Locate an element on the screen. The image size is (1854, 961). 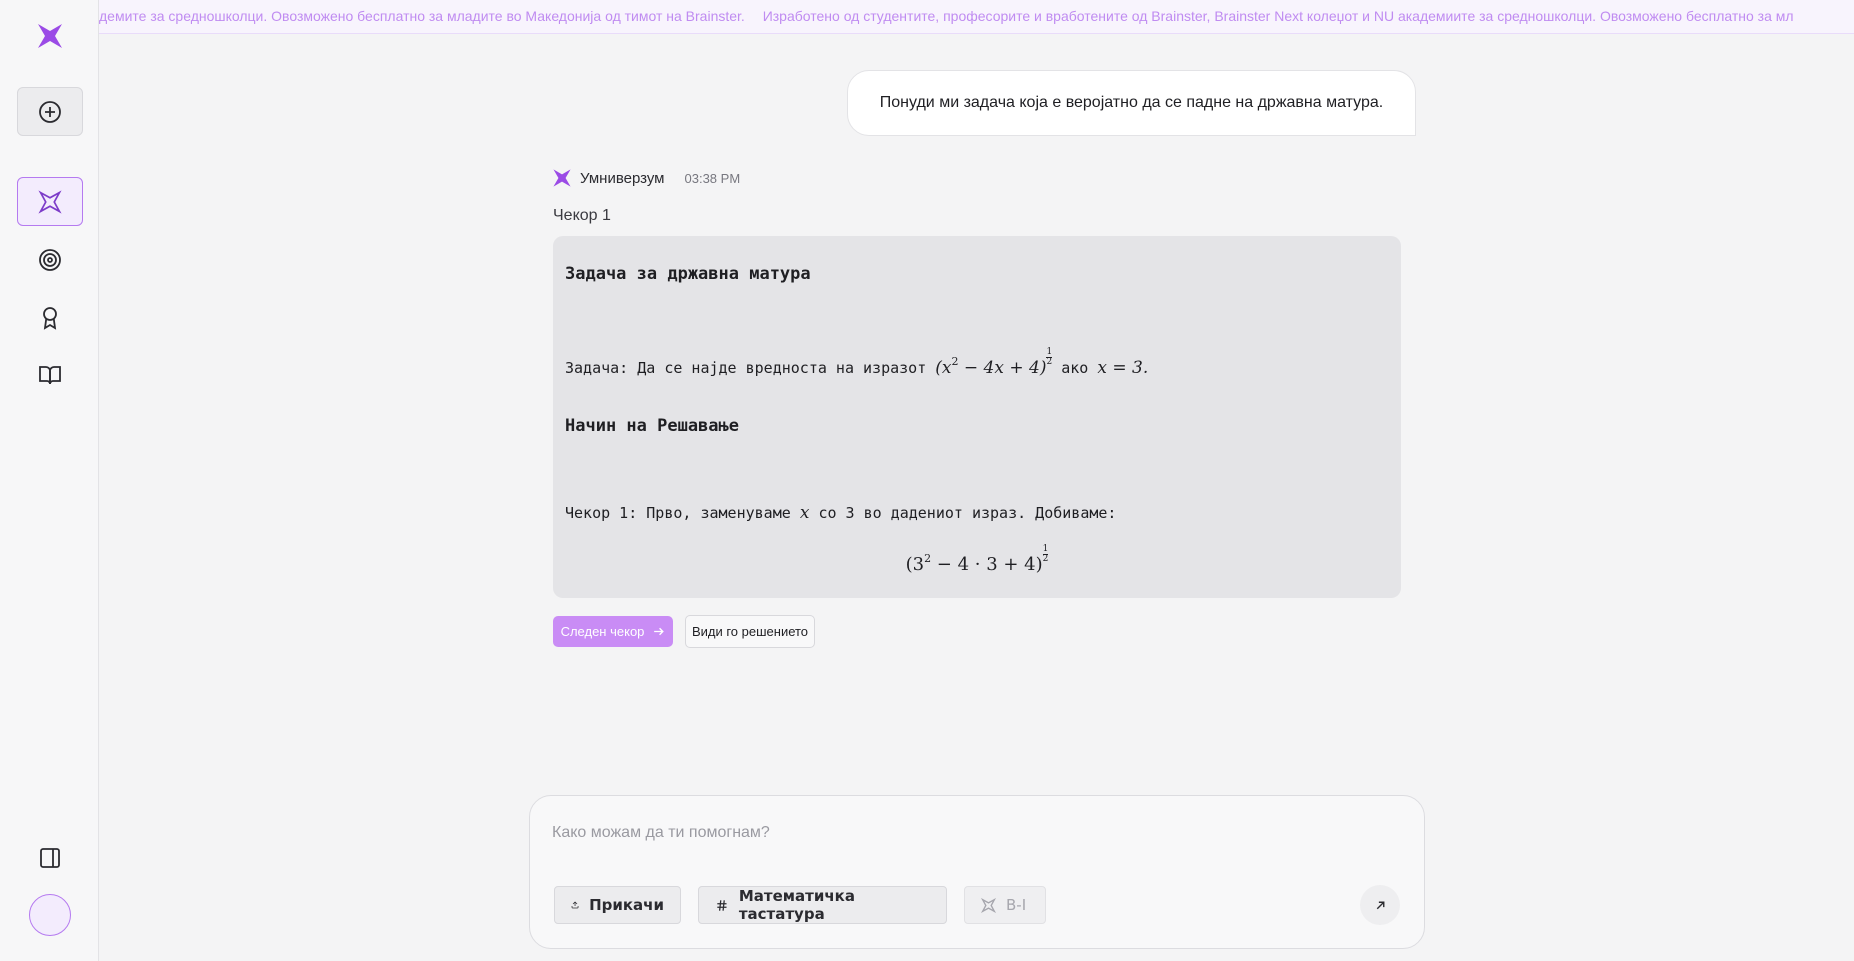
user-avatar is located at coordinates (50, 915).